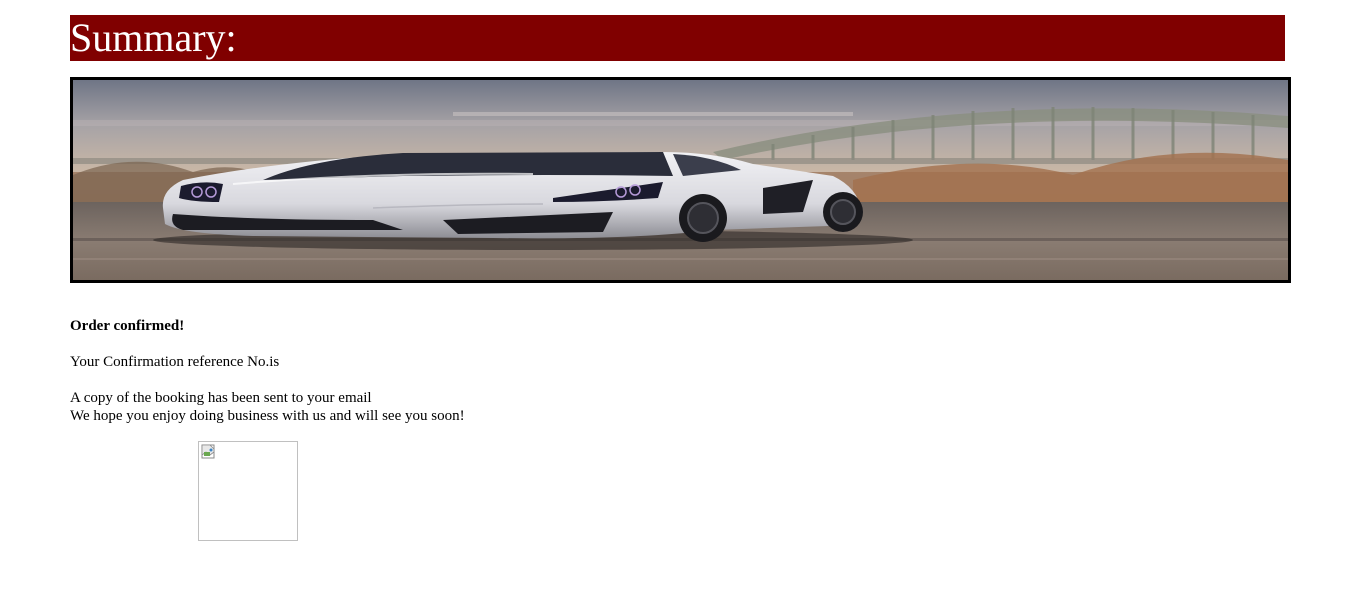  I want to click on summary-header: Summary:, so click(677, 38).